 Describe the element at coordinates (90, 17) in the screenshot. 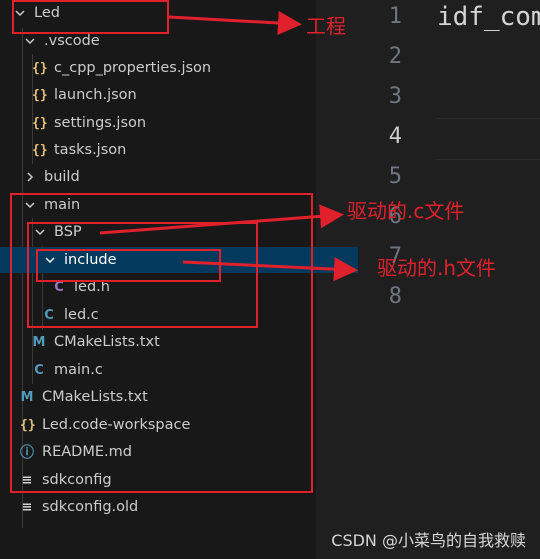

I see `annotation-box-project` at that location.